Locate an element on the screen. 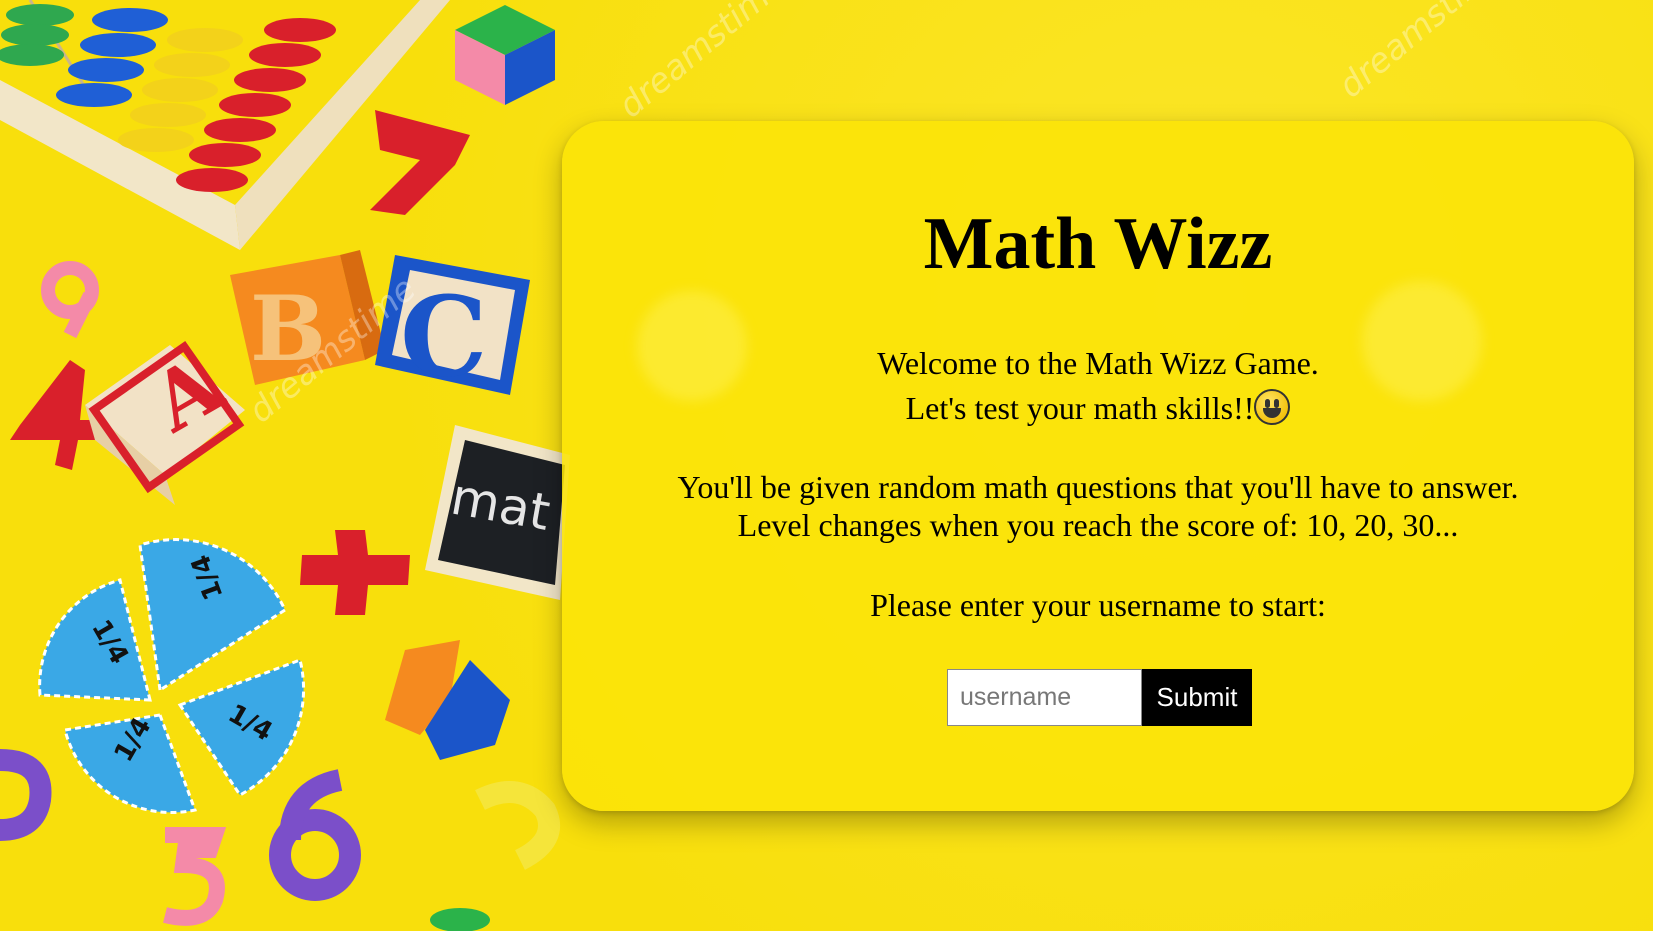  grinning-face-icon is located at coordinates (1272, 407).